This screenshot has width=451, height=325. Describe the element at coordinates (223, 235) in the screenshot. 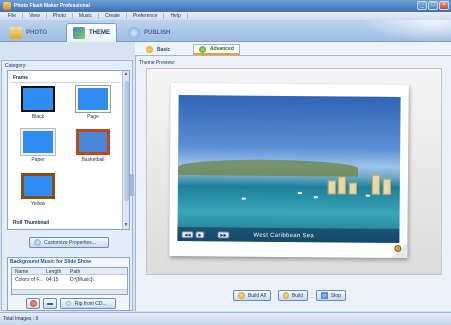

I see `next-slide-button: ▶▶` at that location.